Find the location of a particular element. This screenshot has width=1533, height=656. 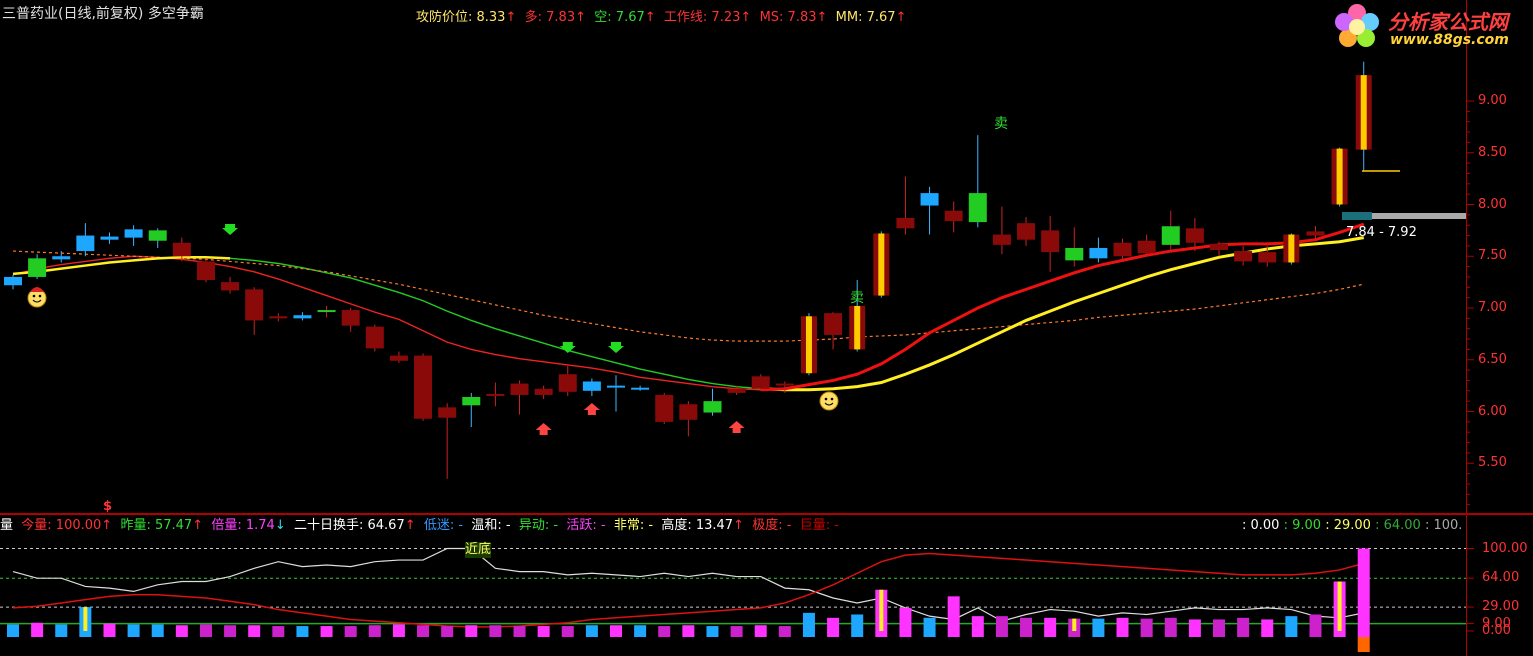

volume-indicator-value: 低迷: - is located at coordinates (443, 525).